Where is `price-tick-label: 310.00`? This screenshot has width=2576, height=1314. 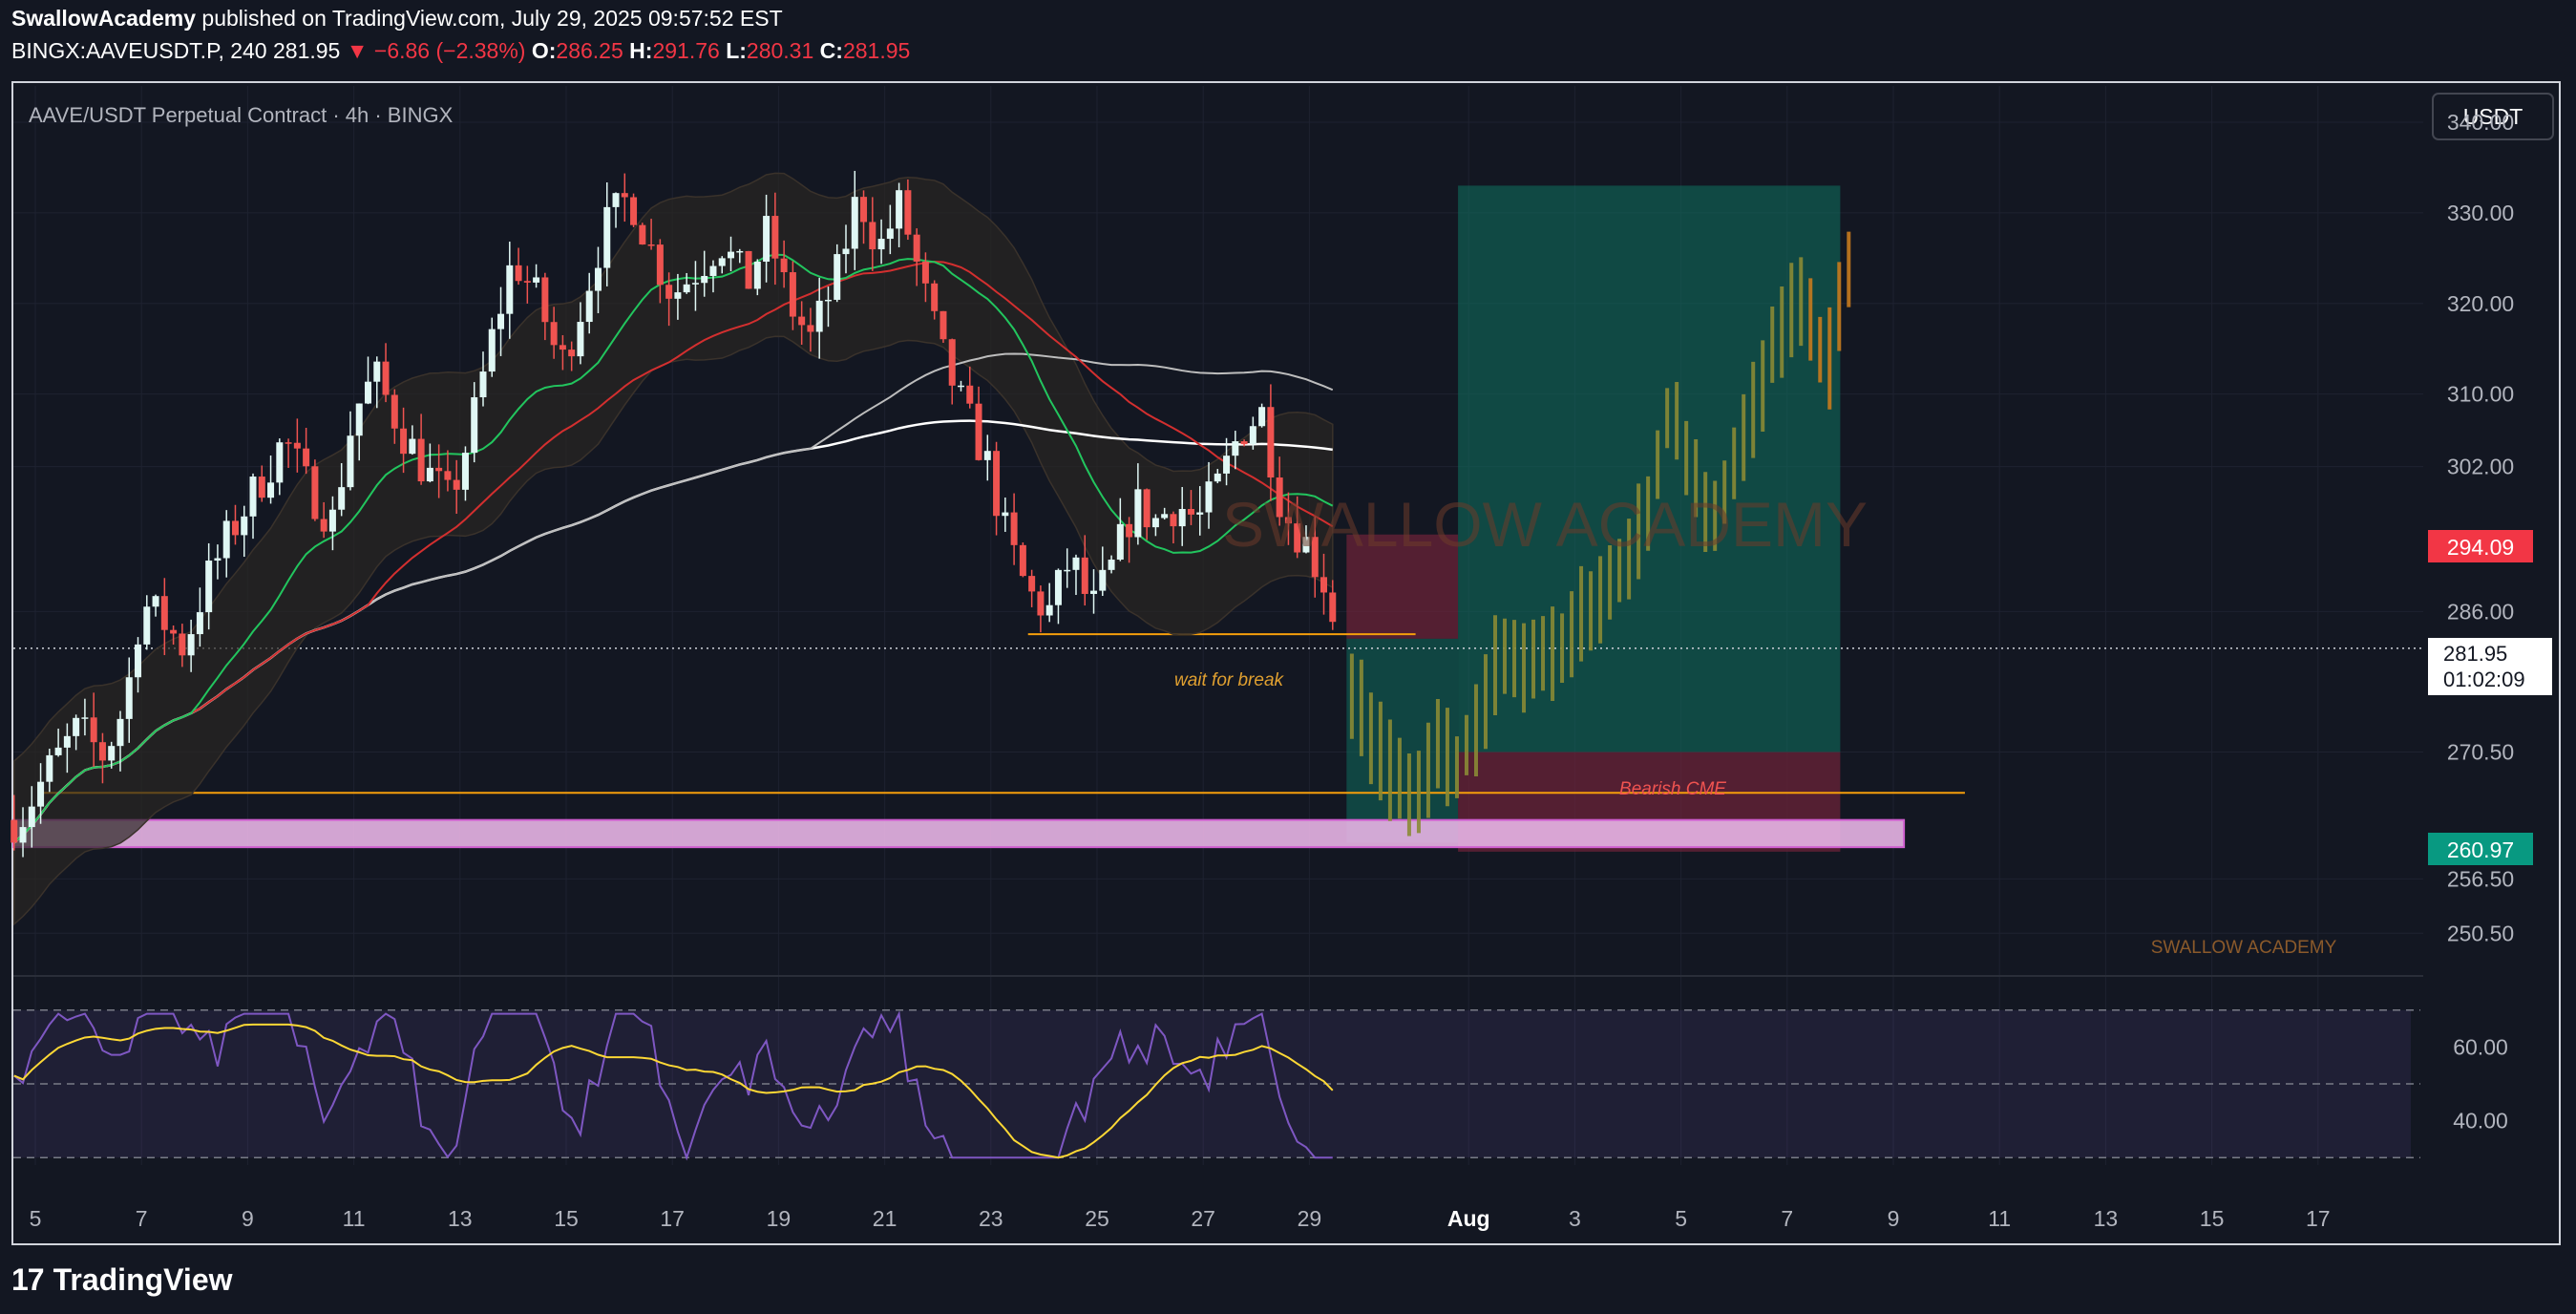
price-tick-label: 310.00 is located at coordinates (2480, 394).